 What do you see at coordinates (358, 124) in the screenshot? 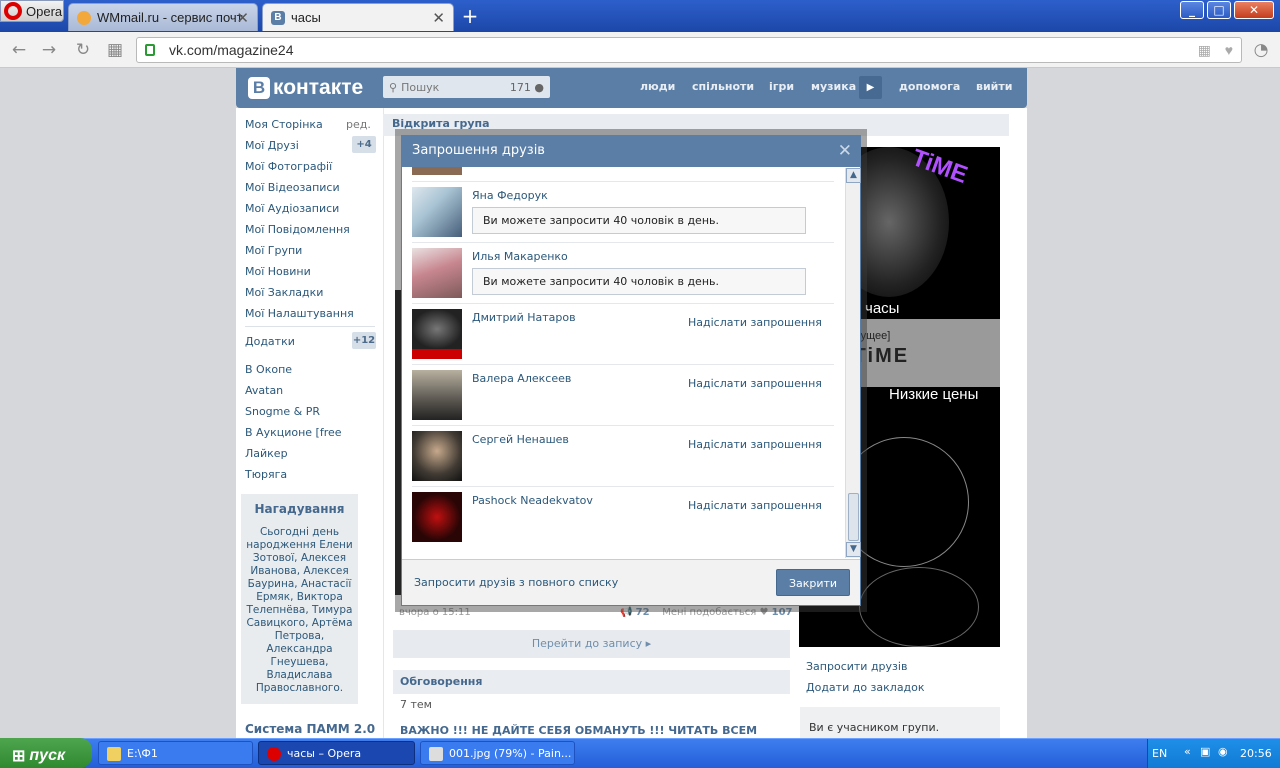
I see `edit-link: ред.` at bounding box center [358, 124].